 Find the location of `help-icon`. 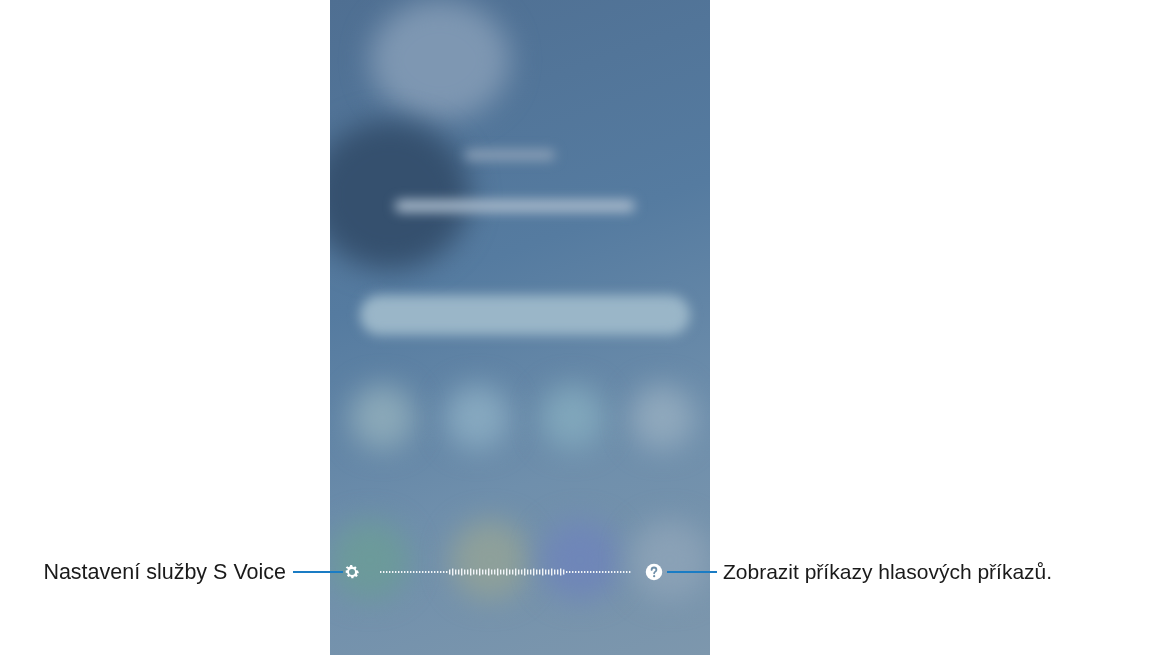

help-icon is located at coordinates (654, 572).